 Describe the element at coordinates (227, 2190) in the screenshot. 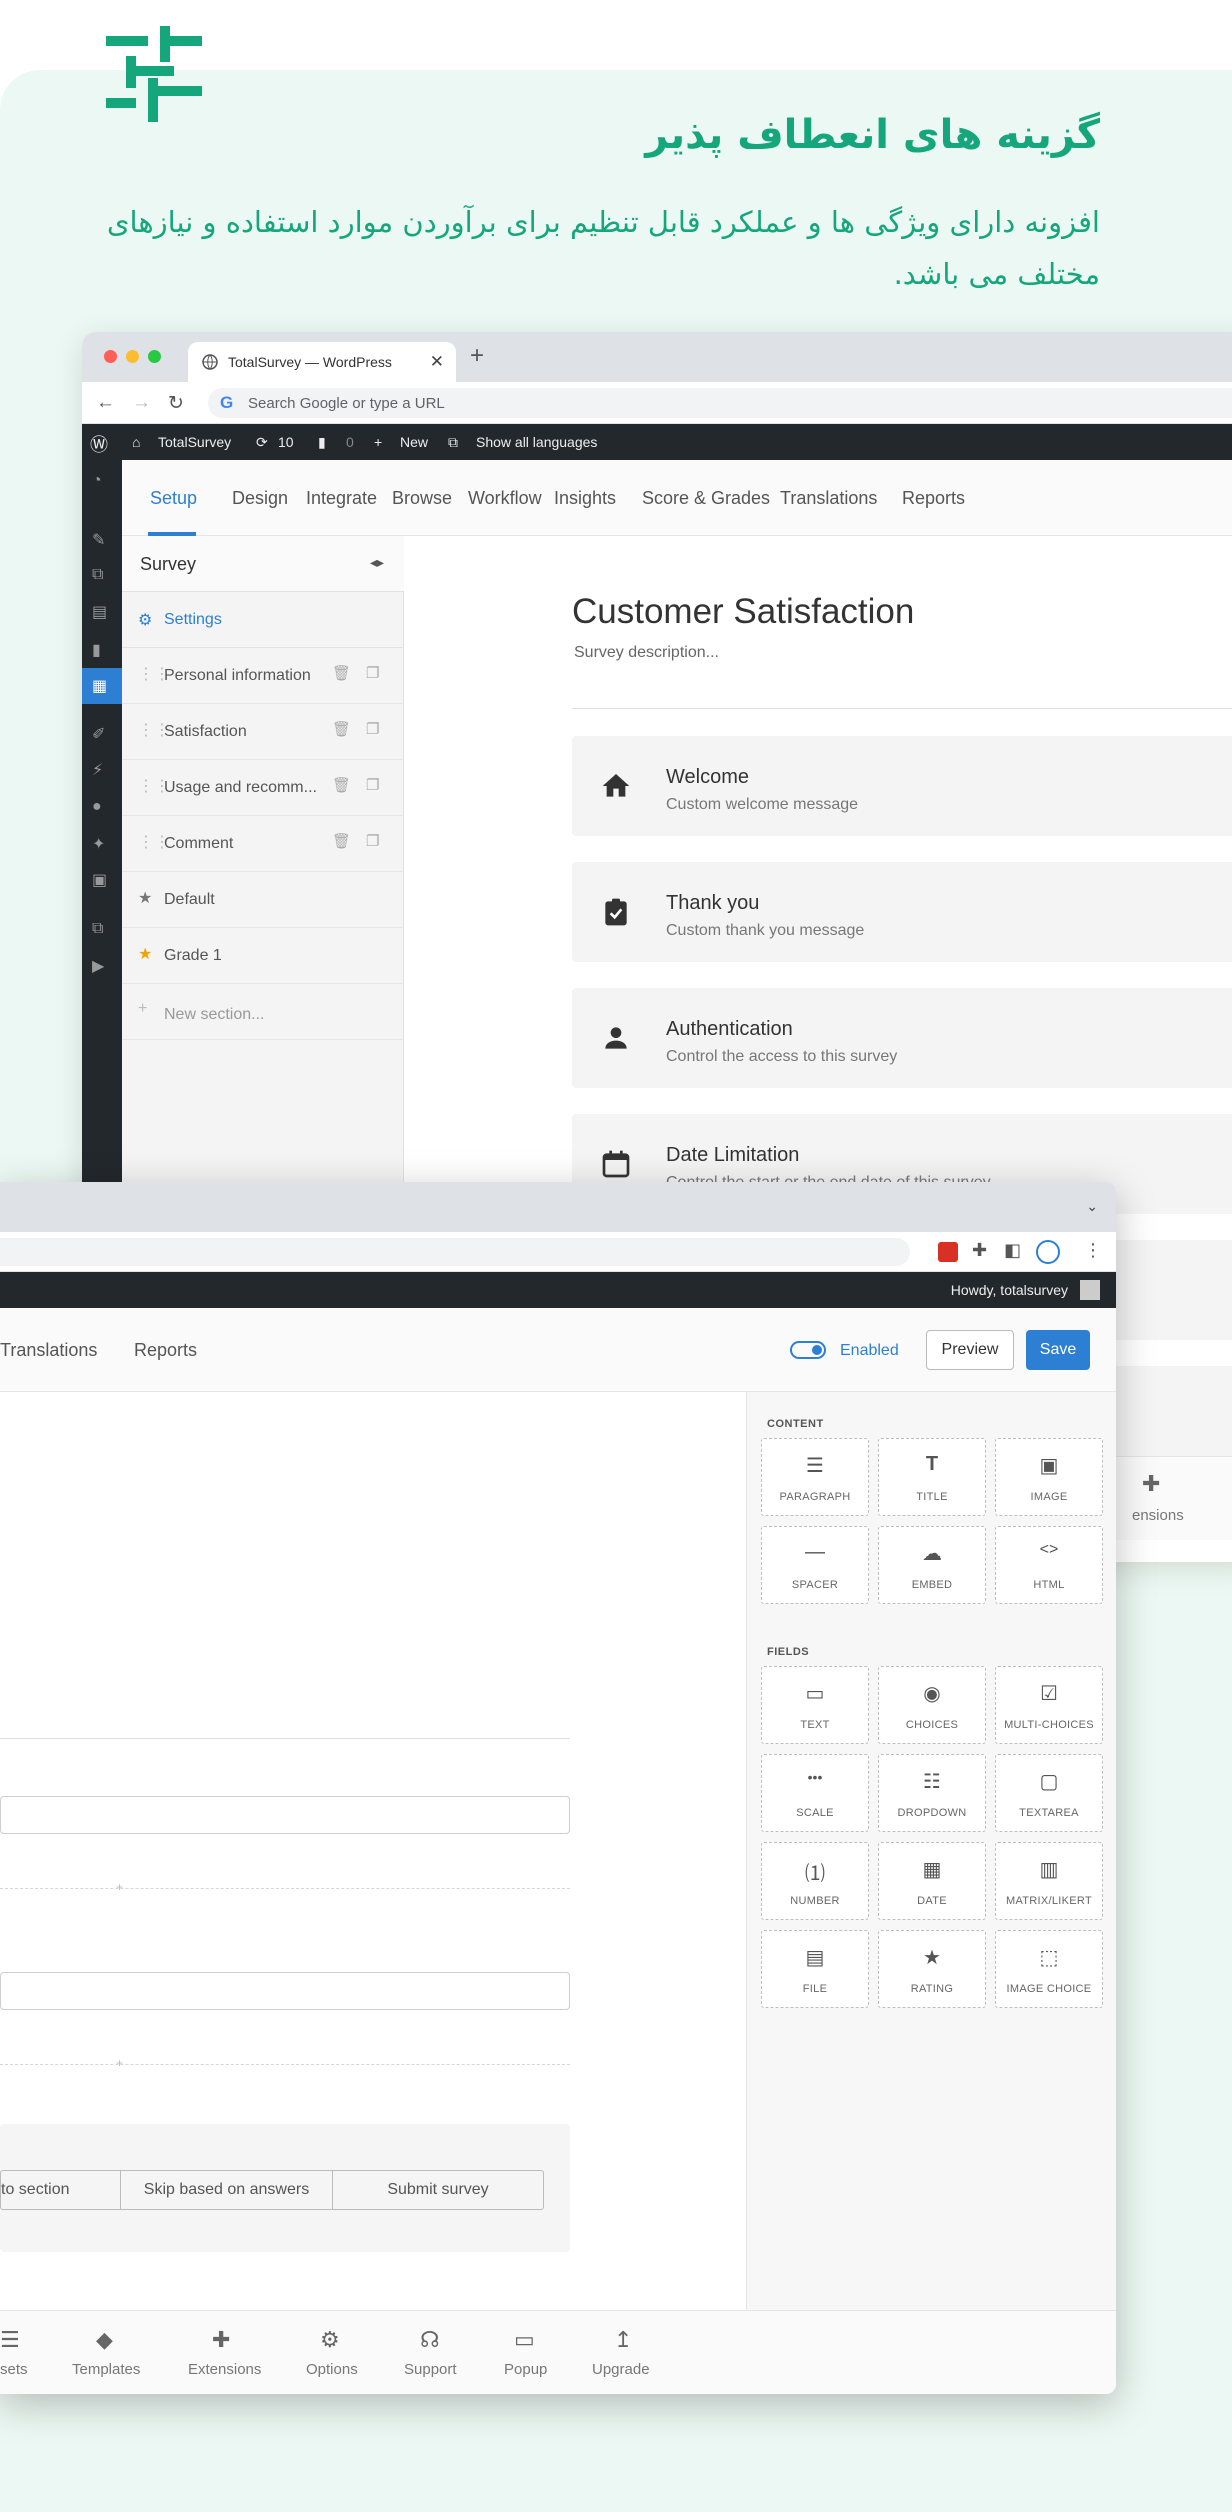

I see `skip-based-on-answers-button: Skip based on answers` at that location.